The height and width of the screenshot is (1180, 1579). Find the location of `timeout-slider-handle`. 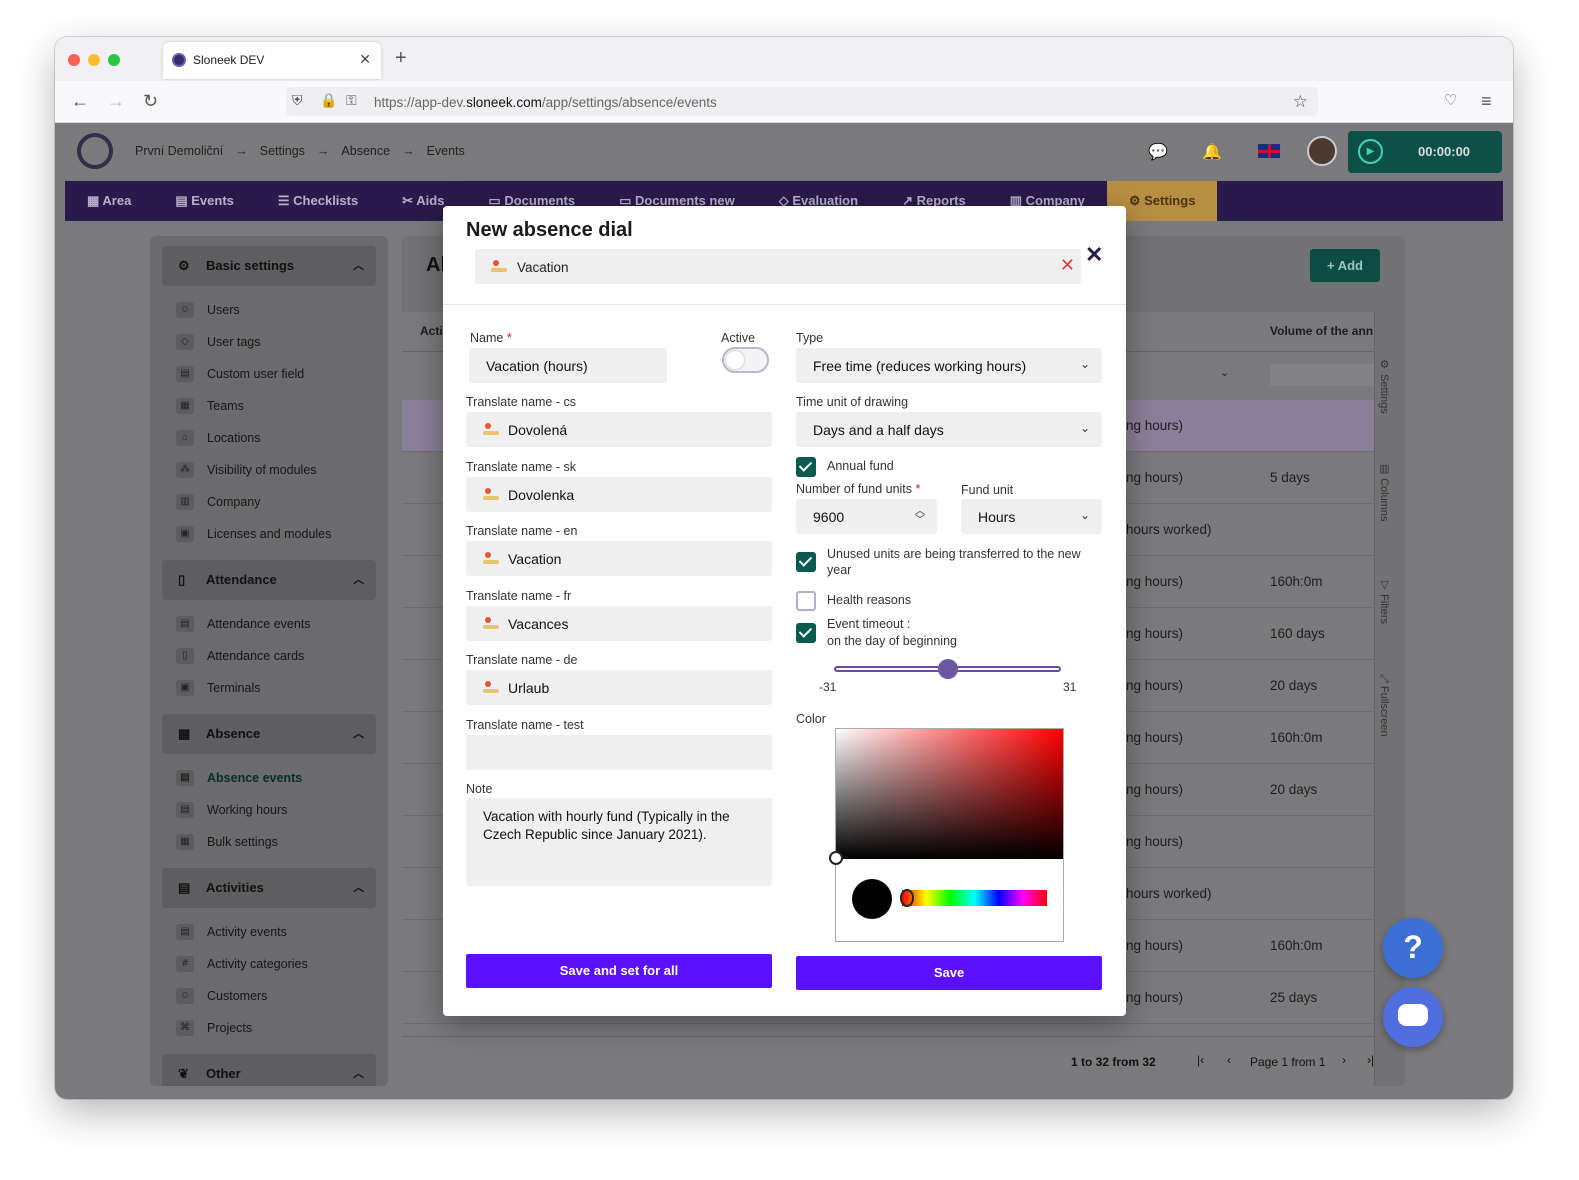

timeout-slider-handle is located at coordinates (947, 669).